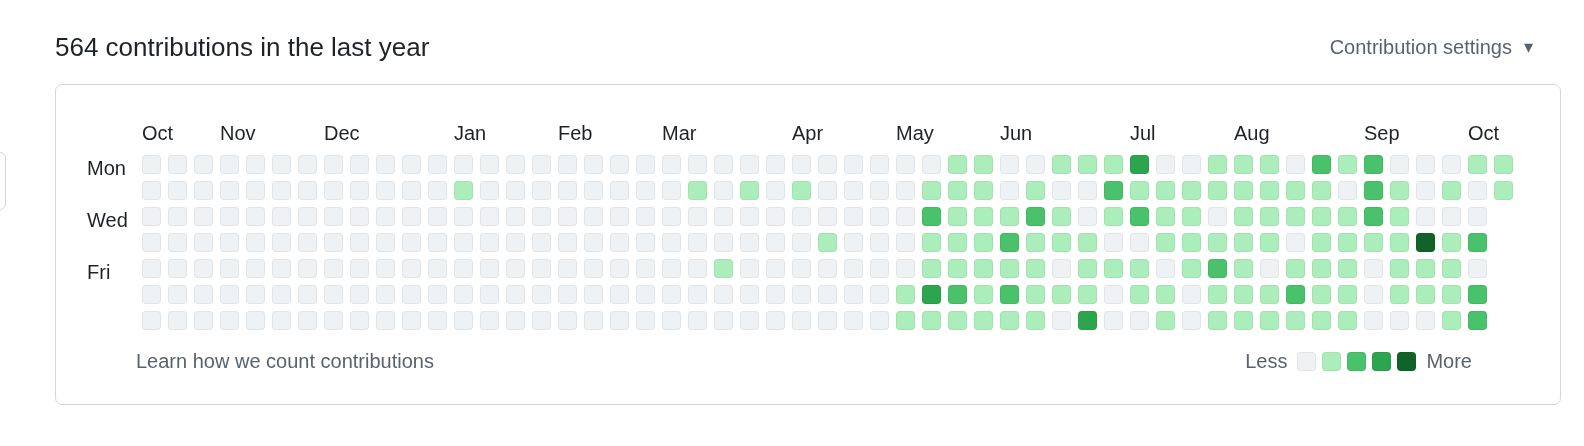 This screenshot has width=1584, height=446. I want to click on contribution-settings-button: Contribution settings ▾, so click(1445, 47).